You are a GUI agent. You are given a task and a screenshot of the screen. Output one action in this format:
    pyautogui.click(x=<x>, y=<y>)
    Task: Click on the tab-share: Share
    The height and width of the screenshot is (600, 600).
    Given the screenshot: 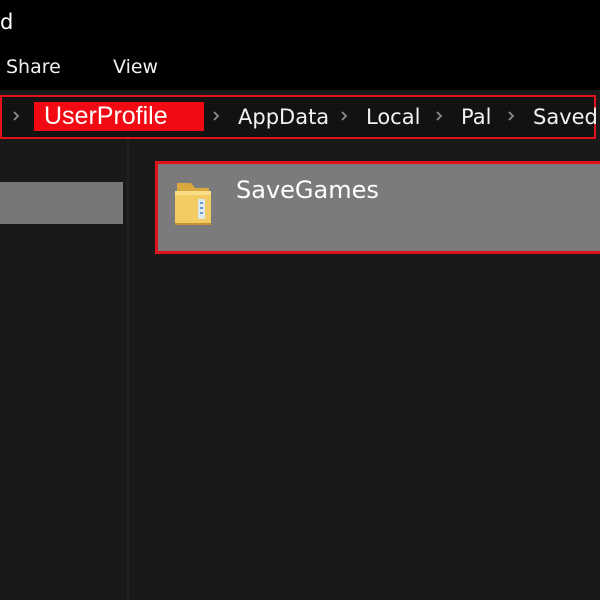 What is the action you would take?
    pyautogui.click(x=33, y=67)
    